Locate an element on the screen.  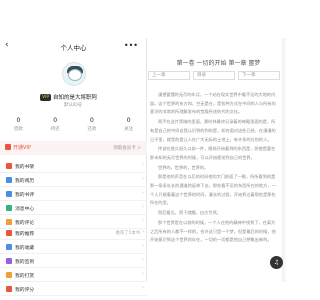
stat-label: 关注 is located at coordinates (129, 129).